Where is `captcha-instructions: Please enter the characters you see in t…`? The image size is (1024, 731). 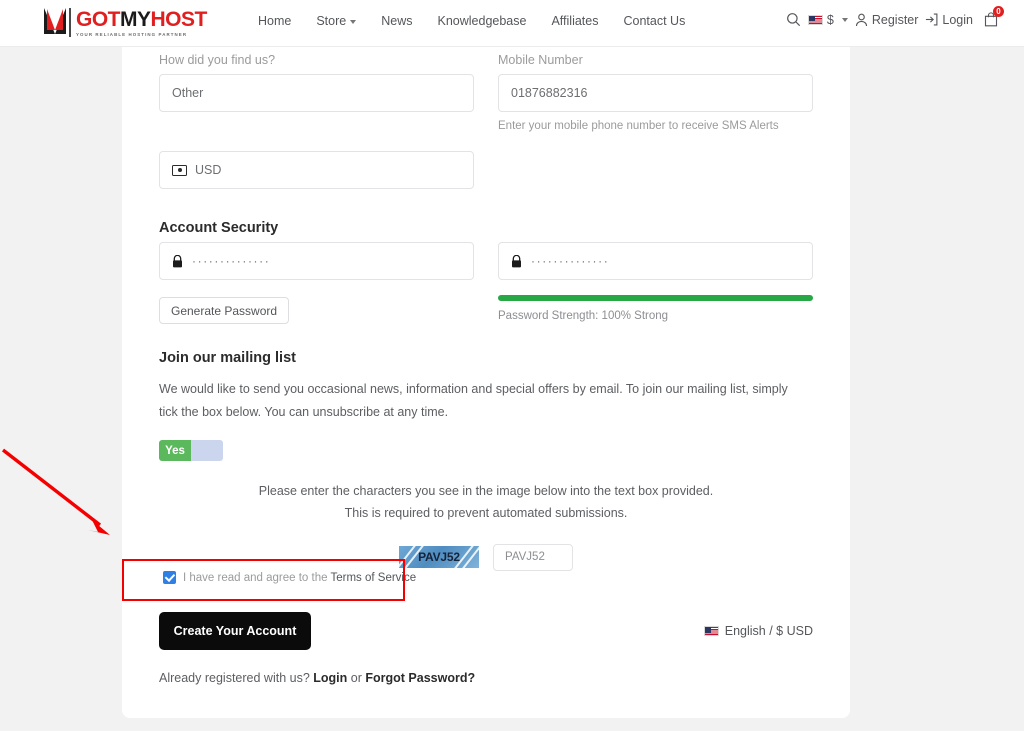 captcha-instructions: Please enter the characters you see in t… is located at coordinates (486, 503).